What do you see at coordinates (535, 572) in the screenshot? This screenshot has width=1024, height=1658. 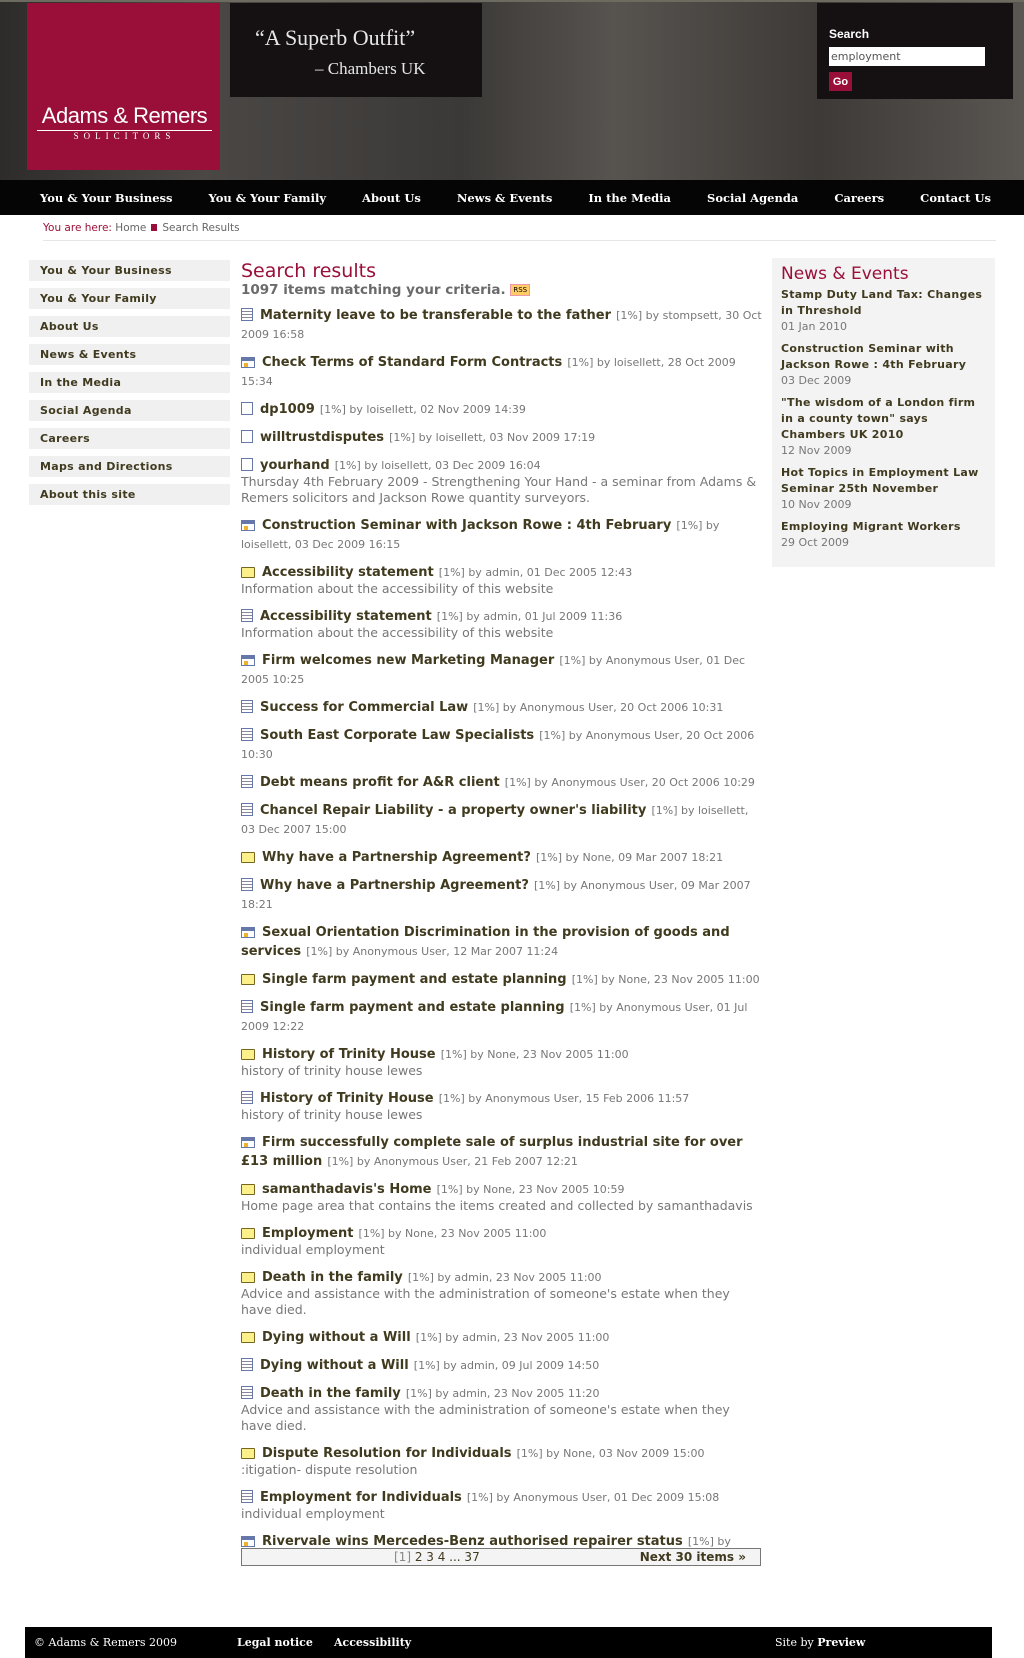 I see `result-meta: [1%] by admin, 01 Dec 2005 12:43` at bounding box center [535, 572].